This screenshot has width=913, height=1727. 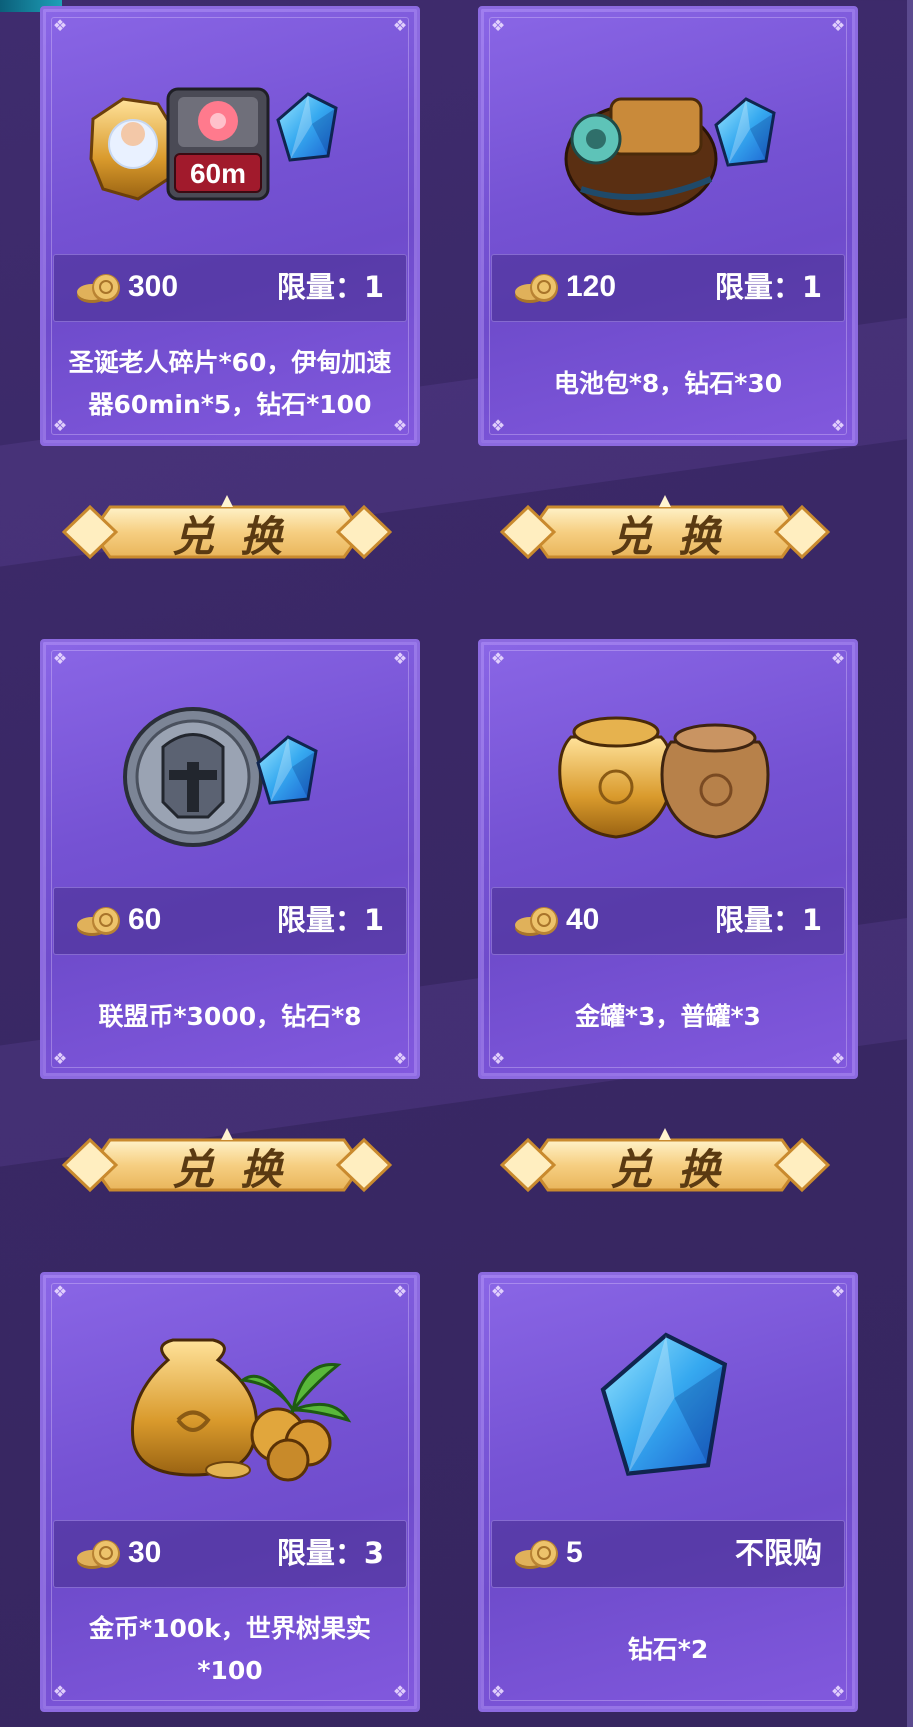 I want to click on battery-pack-diamond-icon, so click(x=670, y=156).